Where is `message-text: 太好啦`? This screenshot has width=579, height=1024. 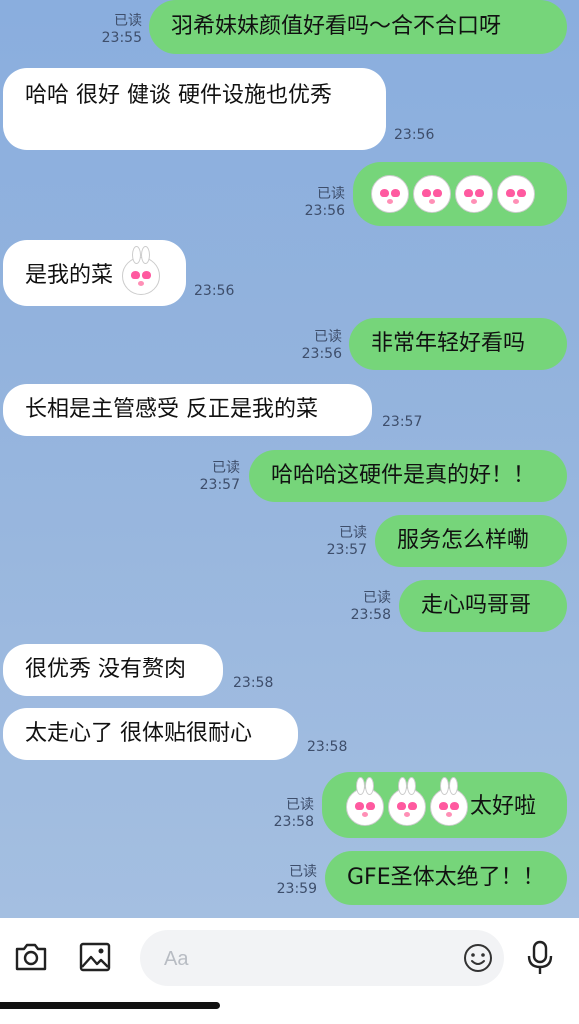 message-text: 太好啦 is located at coordinates (503, 806).